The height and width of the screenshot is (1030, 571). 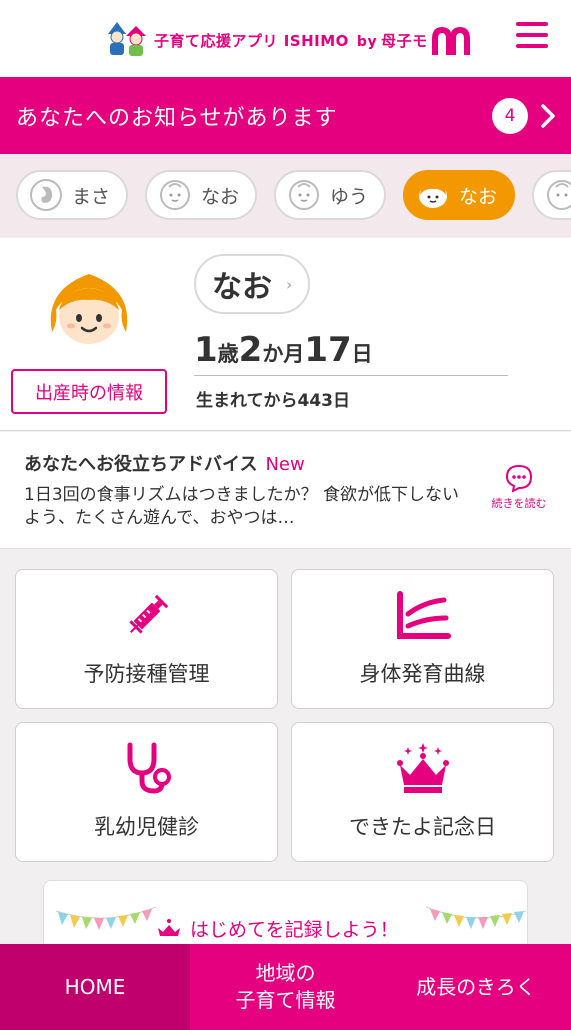 I want to click on nav-growth-record: 成長のきろく, so click(x=476, y=987).